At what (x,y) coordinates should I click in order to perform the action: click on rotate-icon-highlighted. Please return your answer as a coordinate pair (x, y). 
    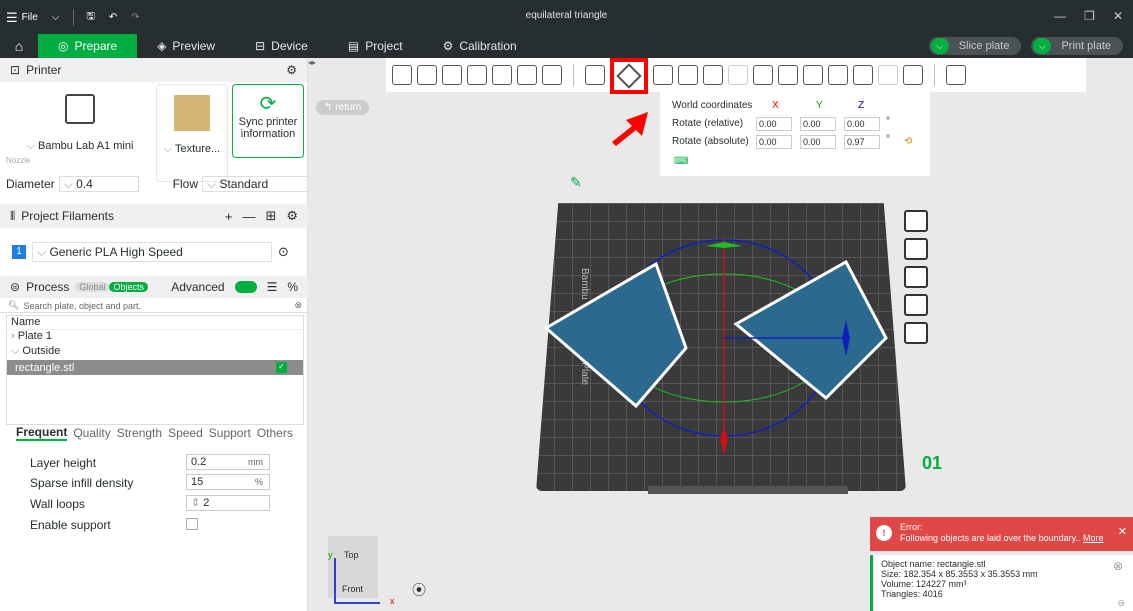
    Looking at the image, I should click on (629, 76).